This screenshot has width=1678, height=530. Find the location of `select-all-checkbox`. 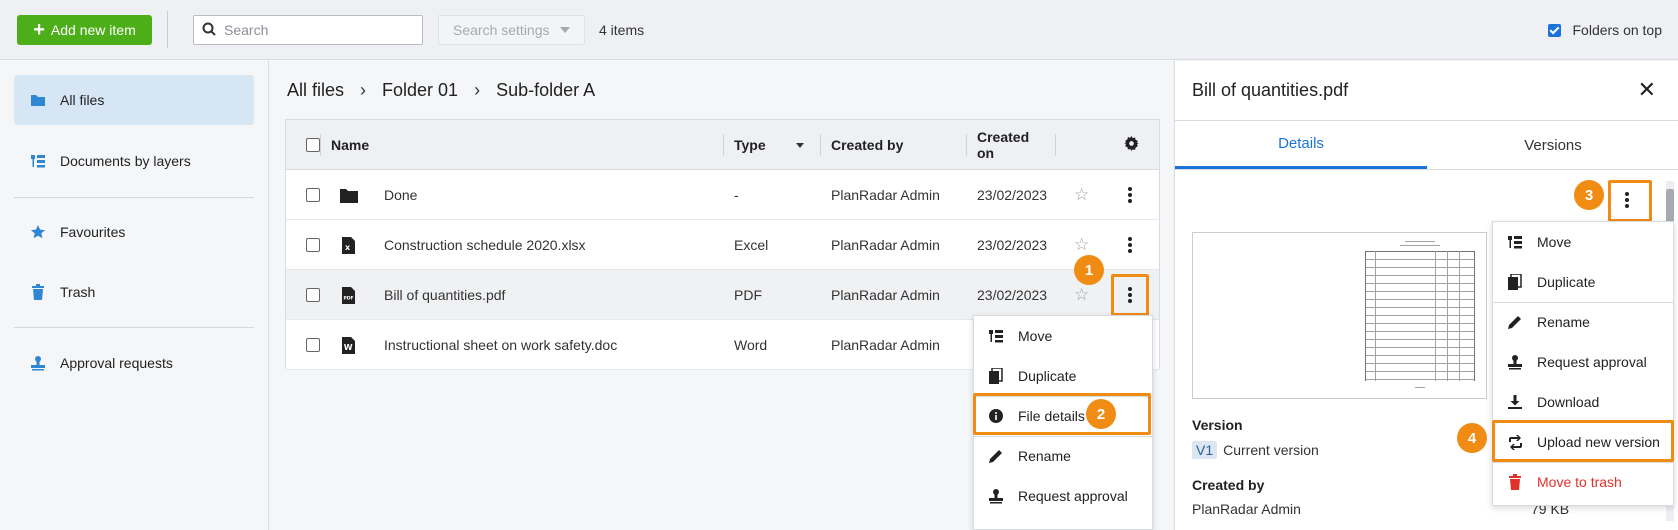

select-all-checkbox is located at coordinates (313, 145).